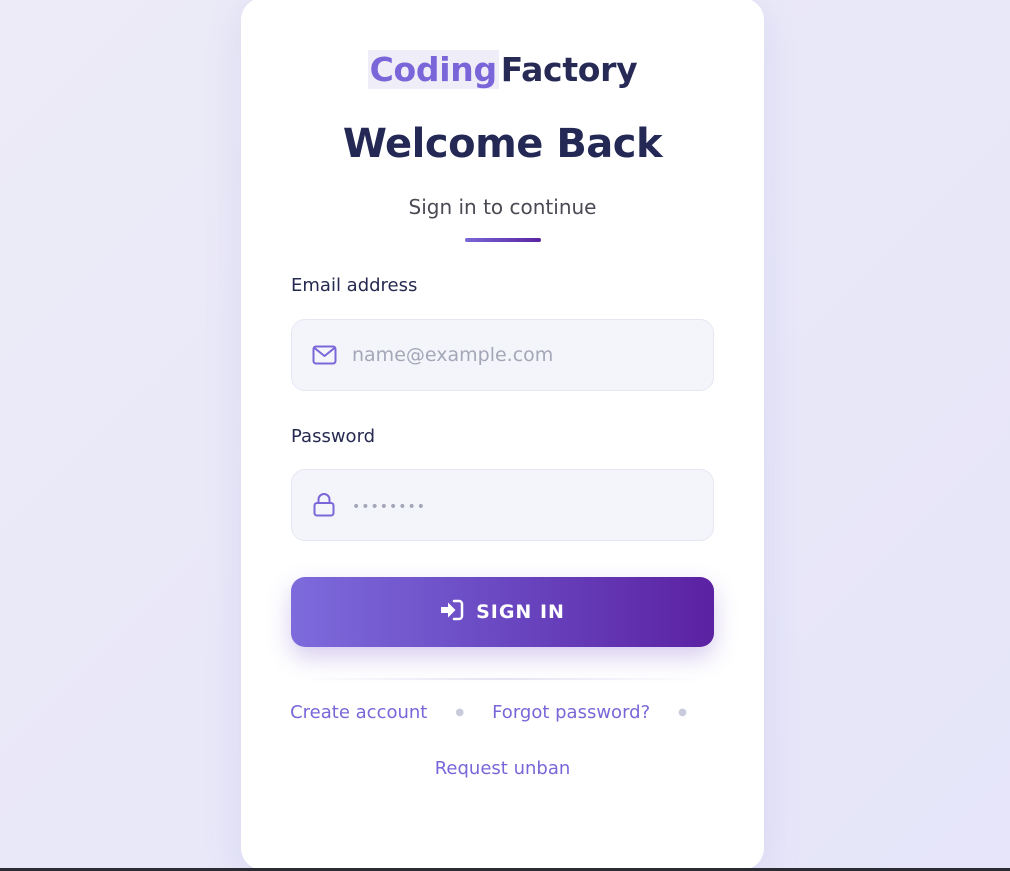 This screenshot has width=1010, height=871. Describe the element at coordinates (522, 505) in the screenshot. I see `password-input` at that location.